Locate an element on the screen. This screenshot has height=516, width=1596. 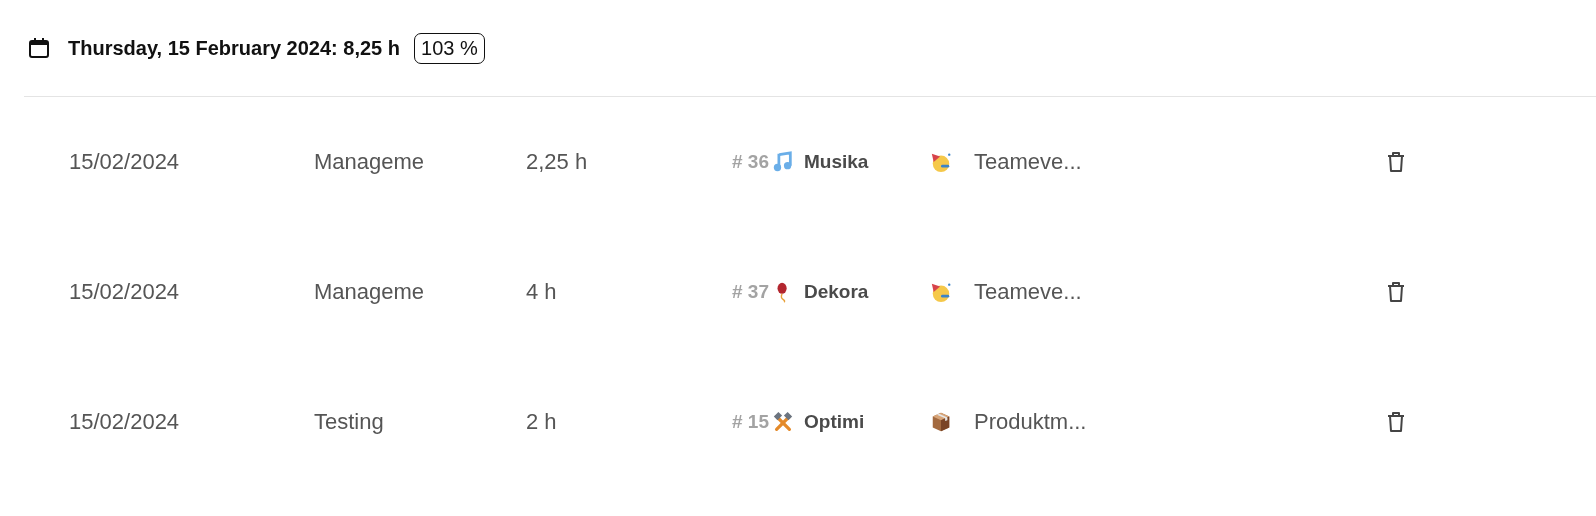
hammer-pick-icon is located at coordinates (783, 422).